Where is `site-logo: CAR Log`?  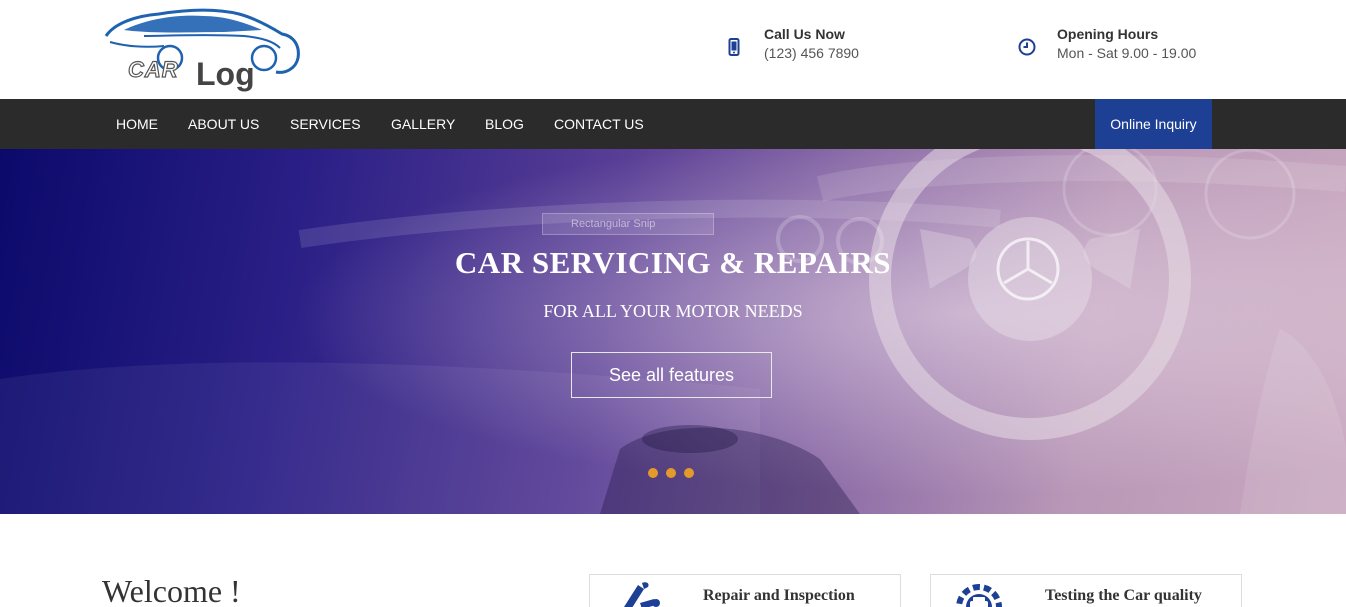 site-logo: CAR Log is located at coordinates (204, 51).